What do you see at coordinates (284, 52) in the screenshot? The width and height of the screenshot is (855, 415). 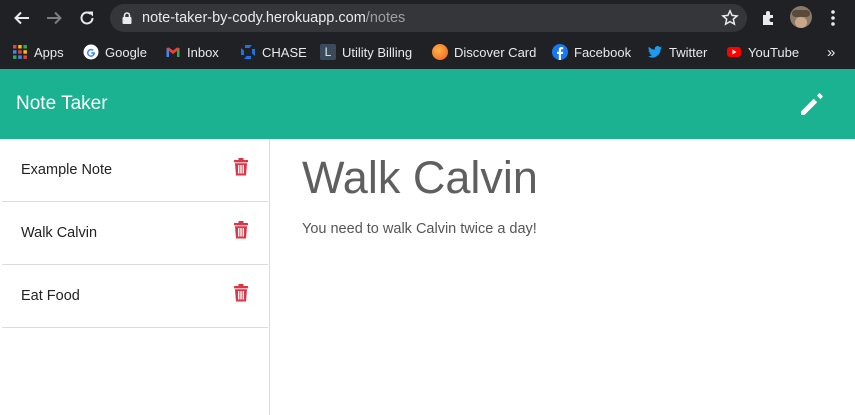 I see `bookmark-label: CHASE` at bounding box center [284, 52].